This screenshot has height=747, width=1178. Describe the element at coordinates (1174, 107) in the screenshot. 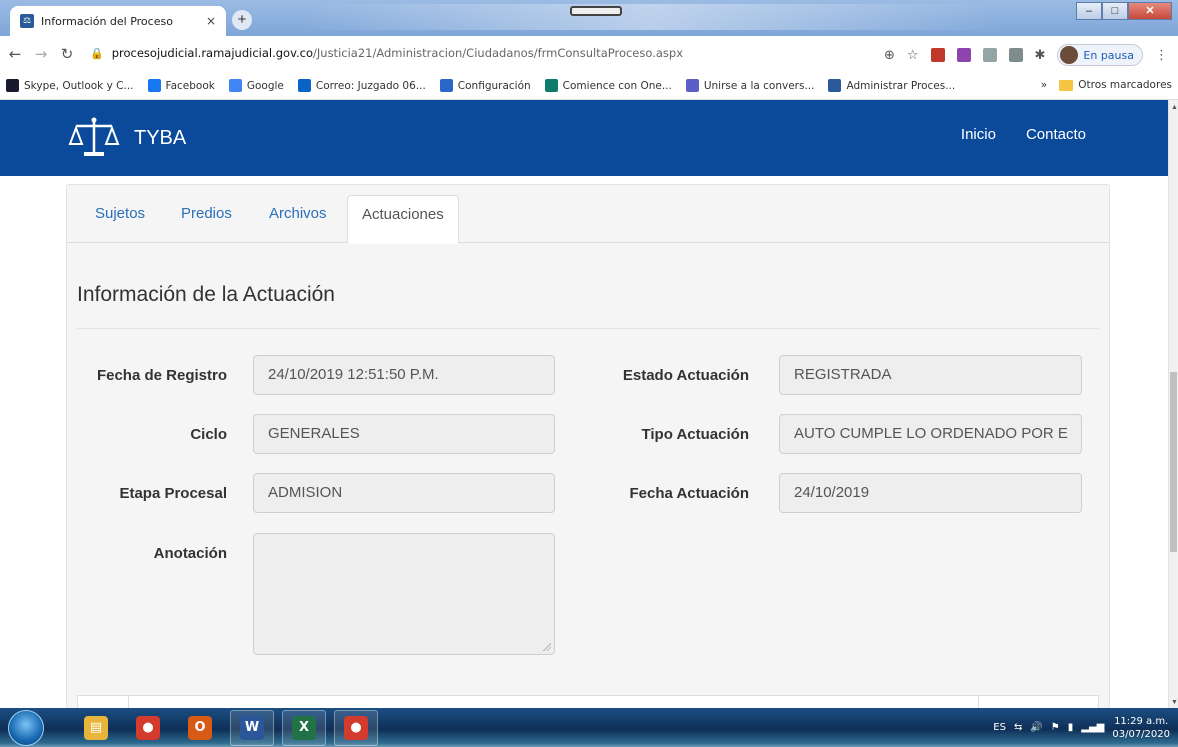

I see `scroll-up-icon: ▲` at that location.